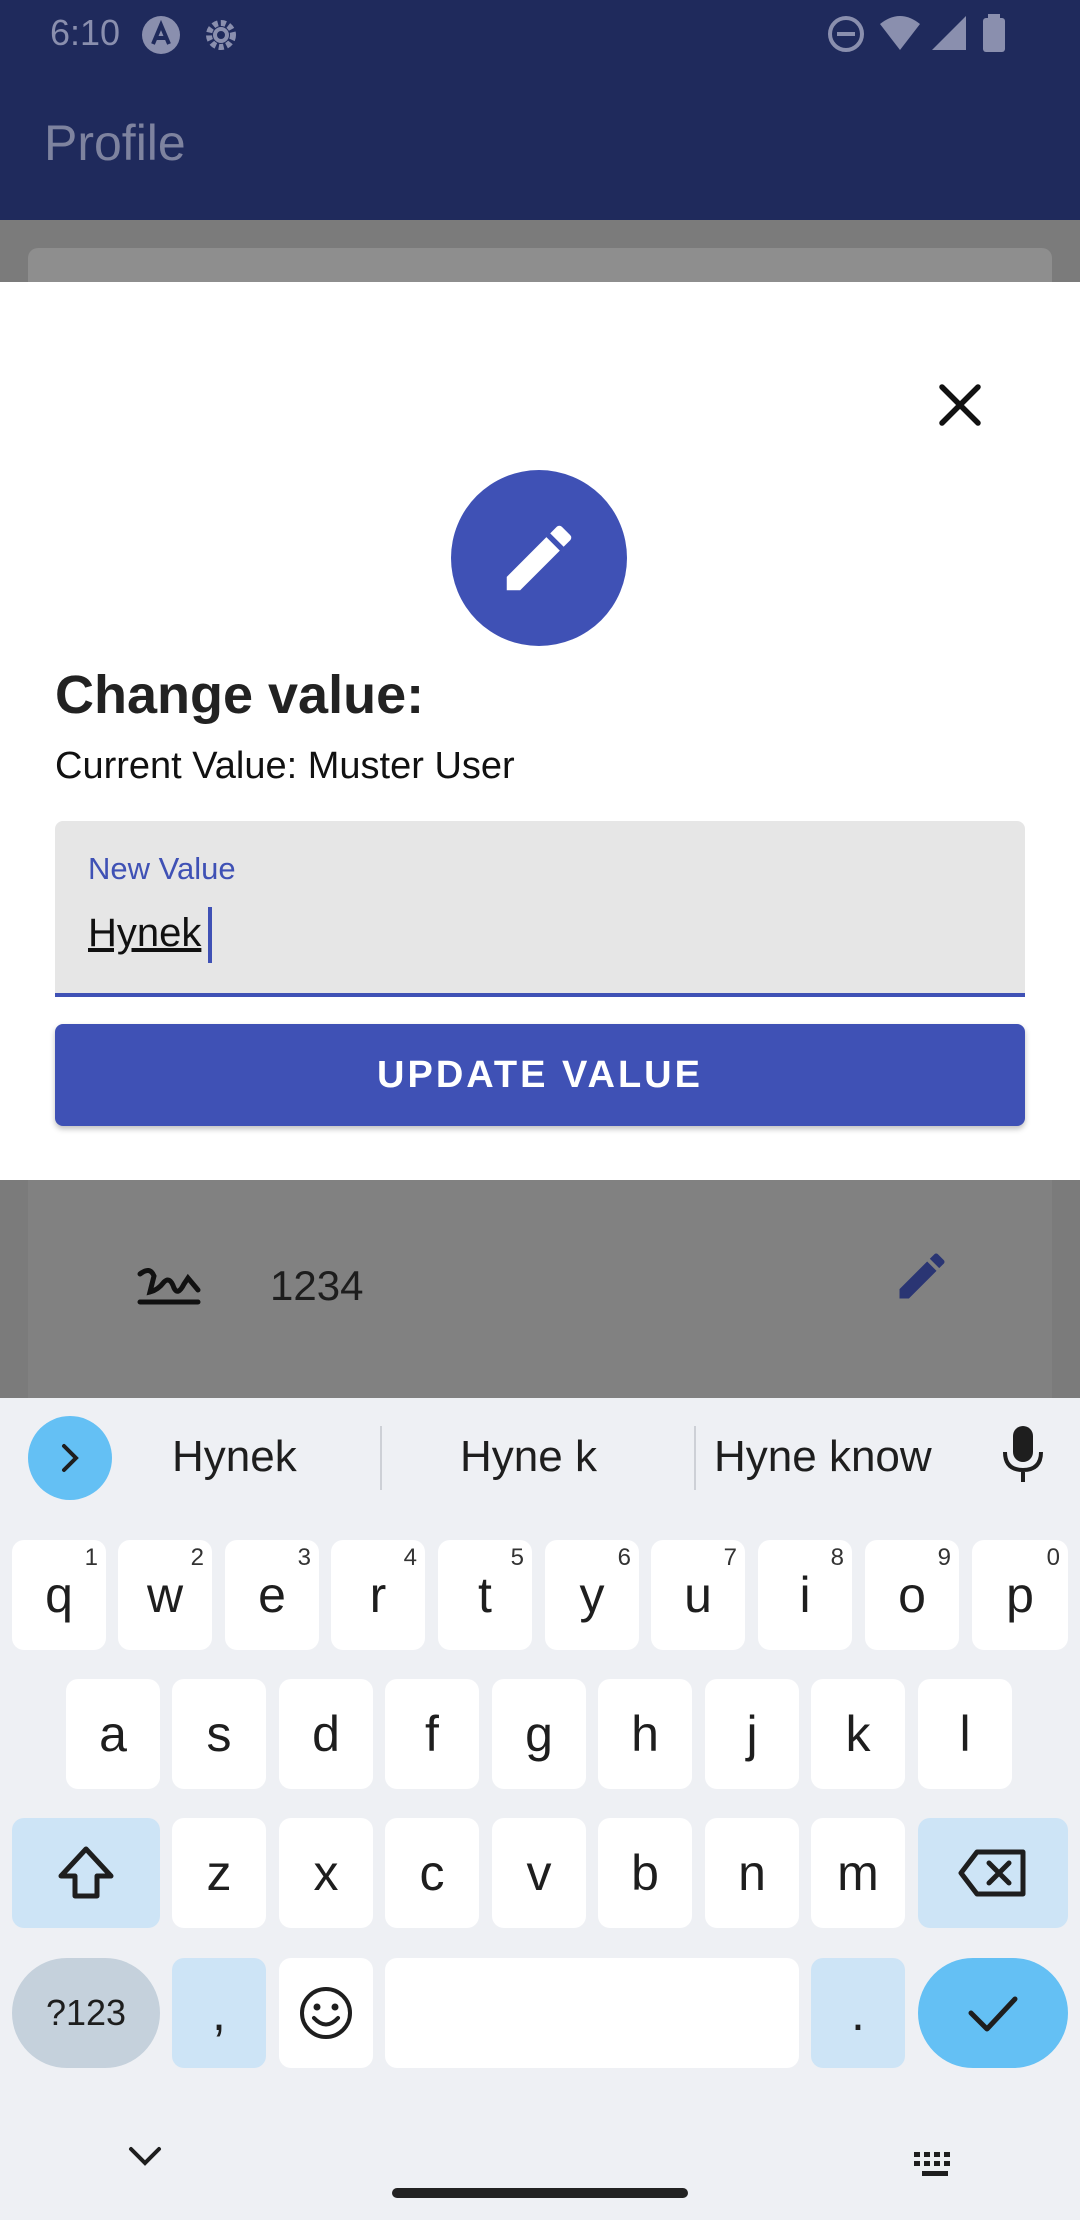 This screenshot has width=1080, height=2220. I want to click on key-hint: 8, so click(837, 1557).